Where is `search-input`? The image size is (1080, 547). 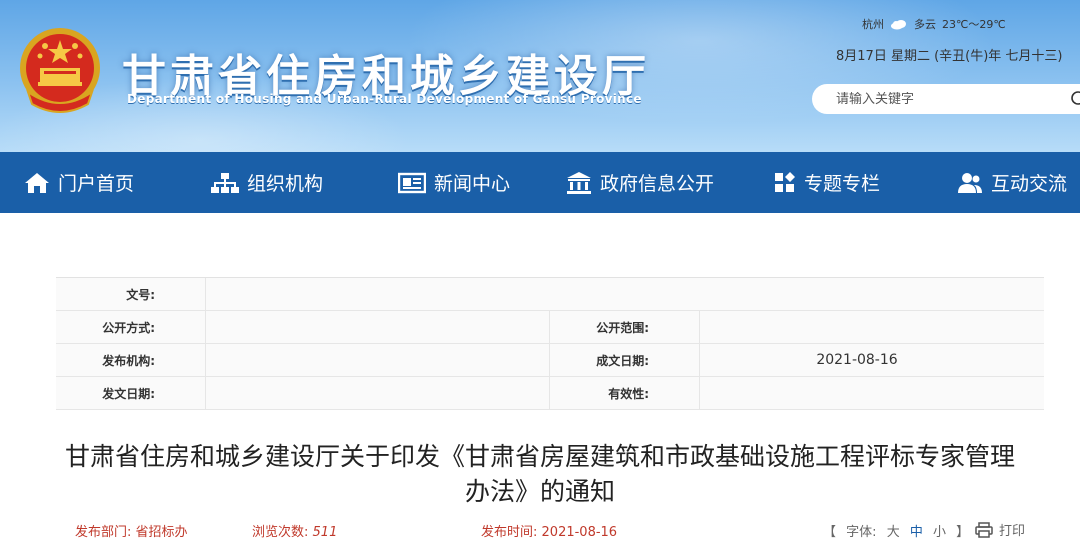 search-input is located at coordinates (946, 99).